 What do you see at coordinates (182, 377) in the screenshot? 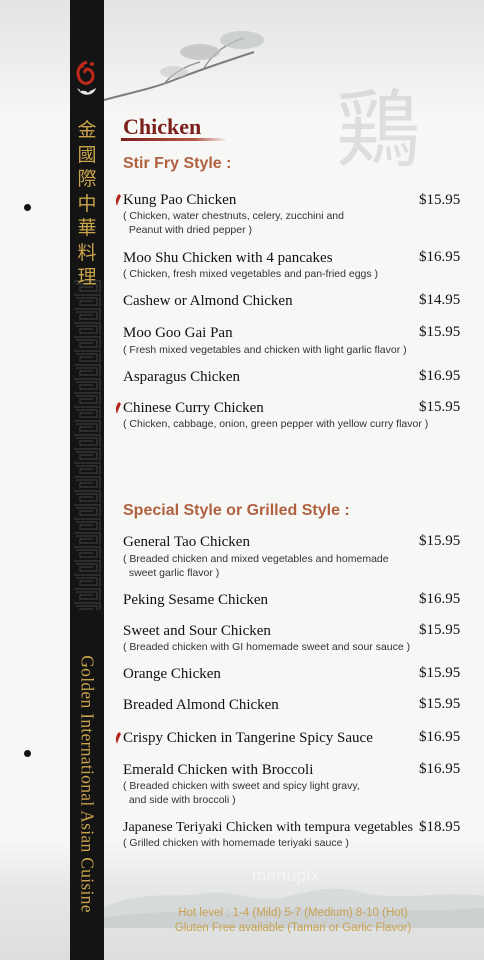
I see `menu-item-name: Asparagus Chicken` at bounding box center [182, 377].